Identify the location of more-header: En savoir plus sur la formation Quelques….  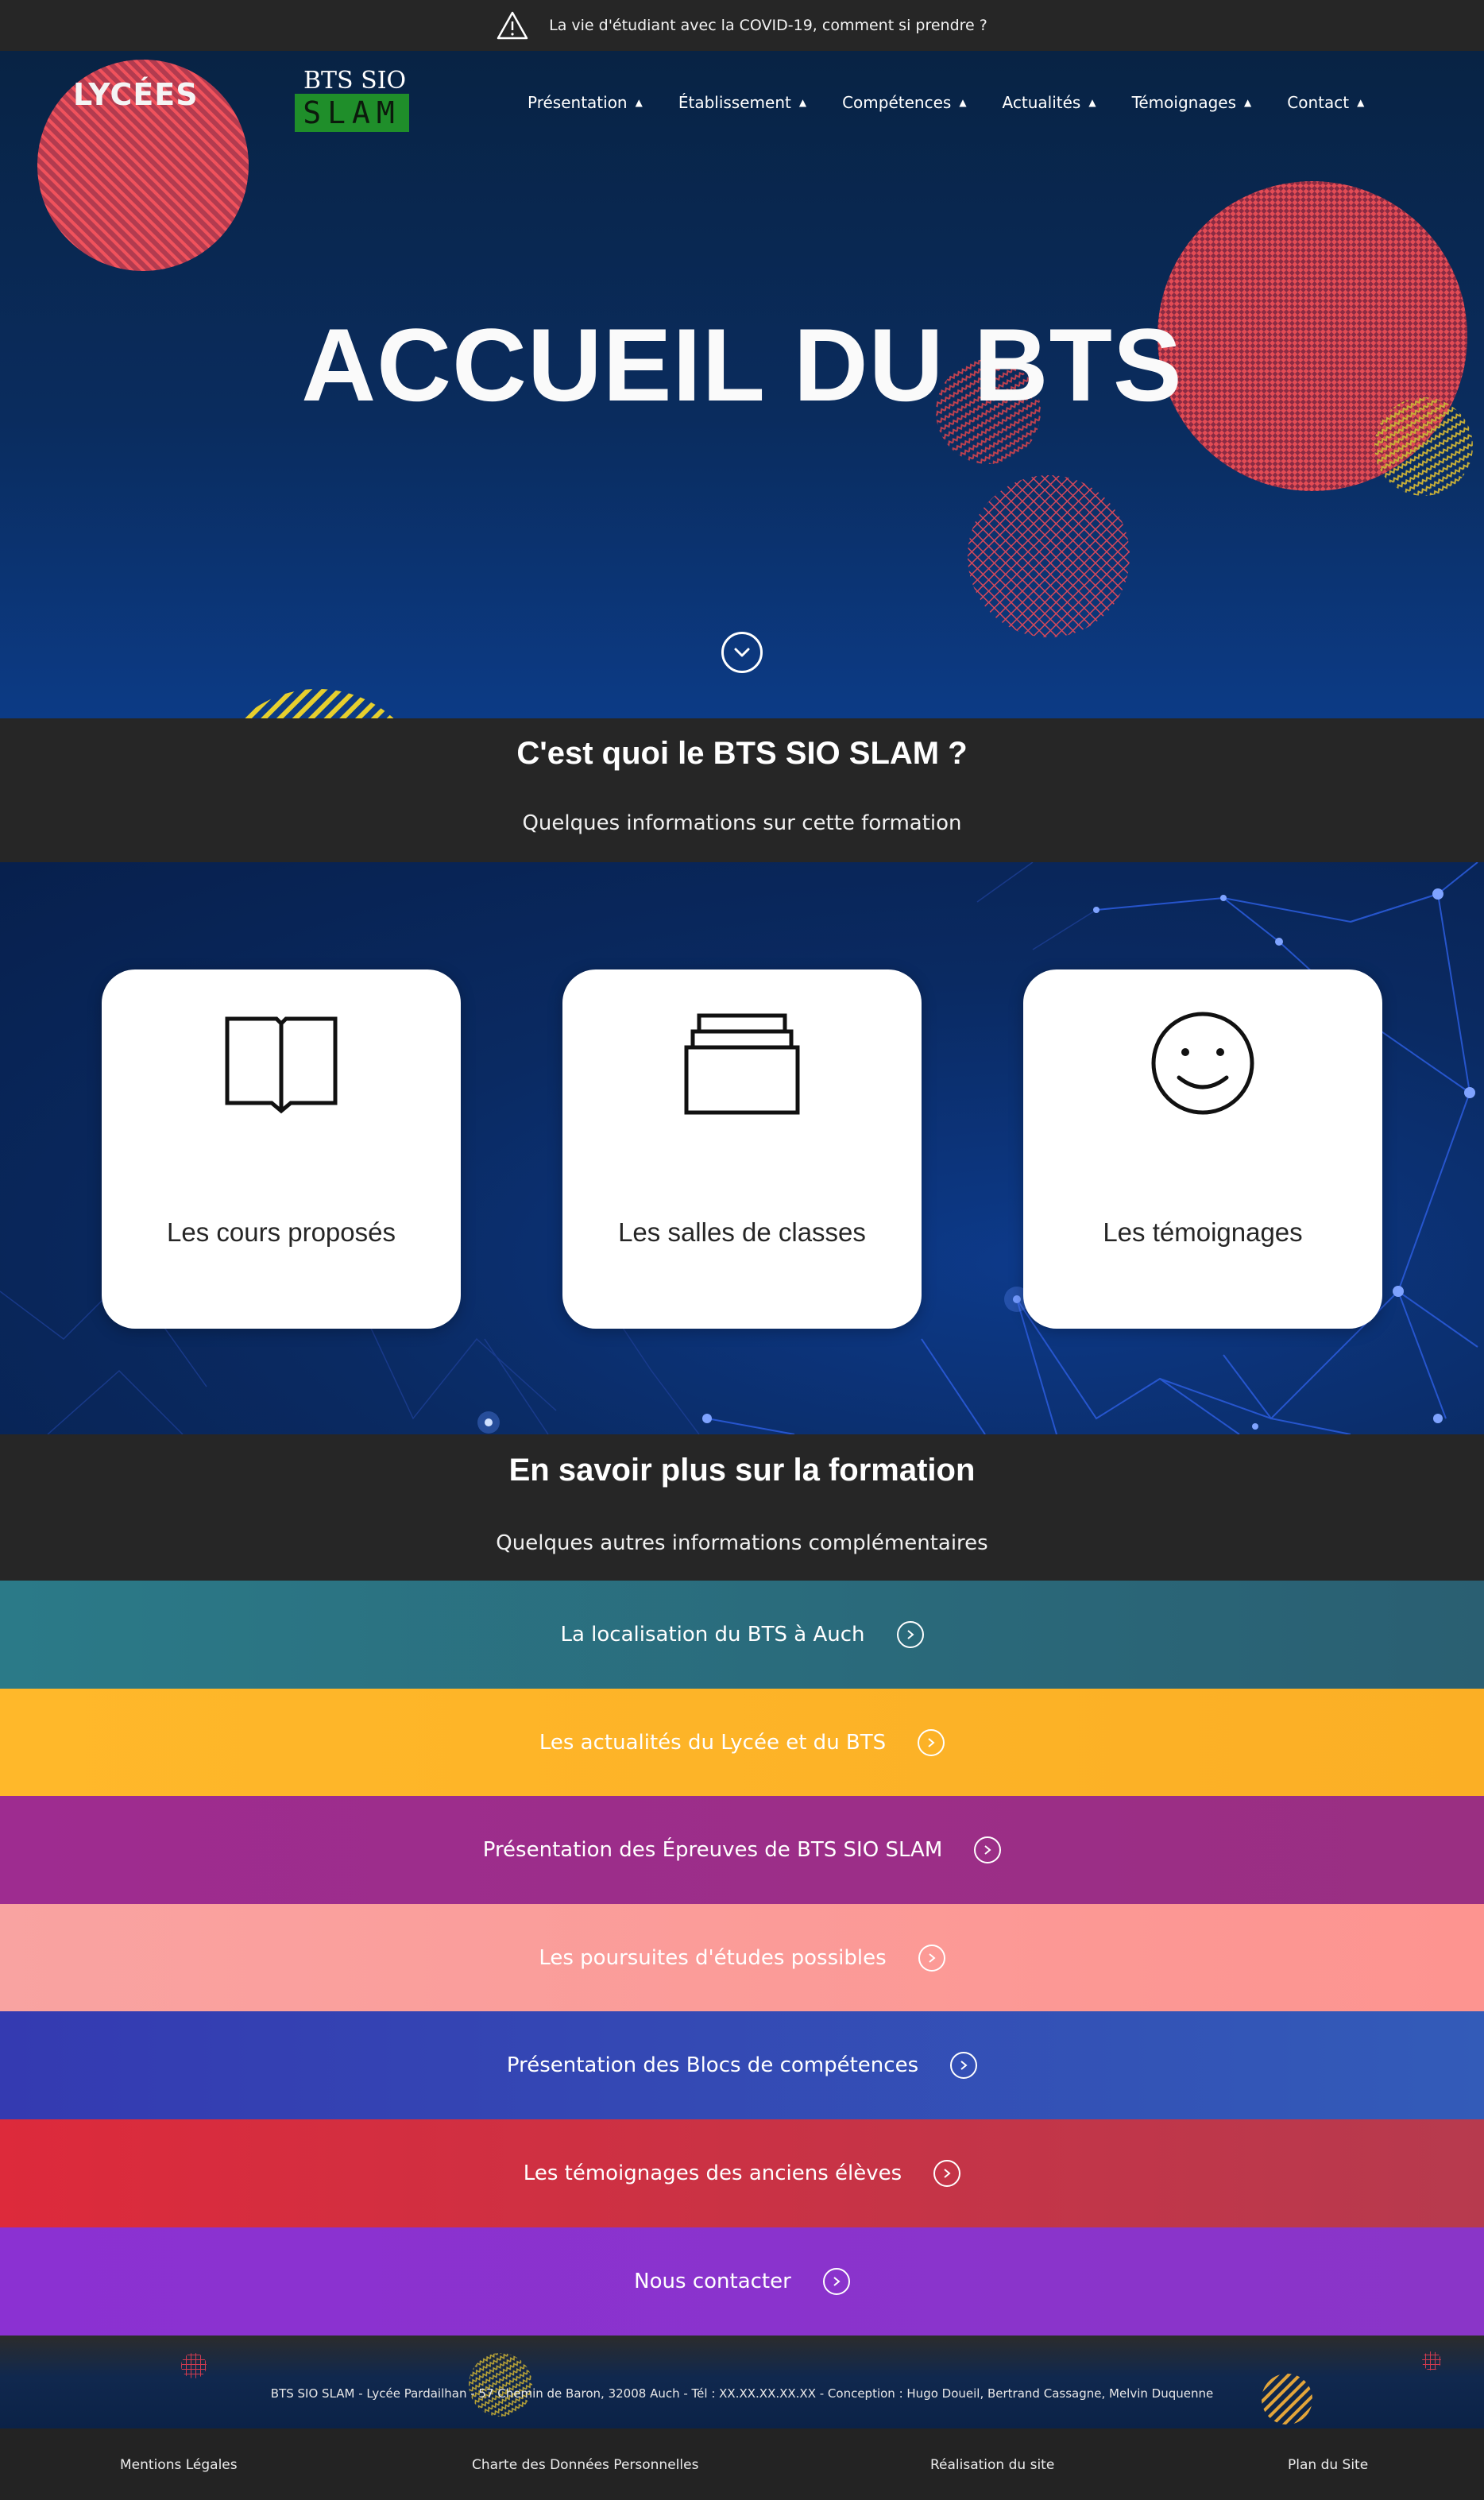
(742, 1507).